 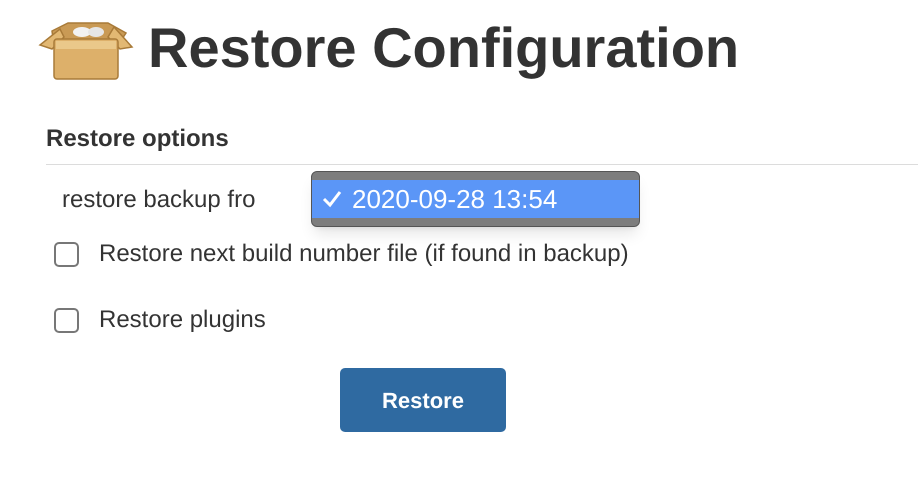 What do you see at coordinates (159, 200) in the screenshot?
I see `backup-label: restore backup fro` at bounding box center [159, 200].